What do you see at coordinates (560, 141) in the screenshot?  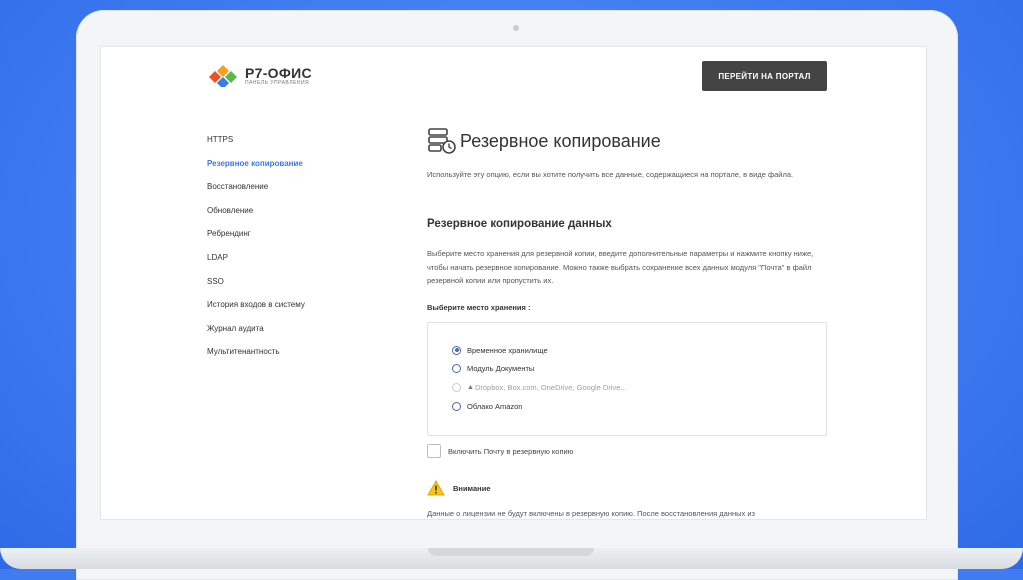 I see `page-title: Резервное копирование` at bounding box center [560, 141].